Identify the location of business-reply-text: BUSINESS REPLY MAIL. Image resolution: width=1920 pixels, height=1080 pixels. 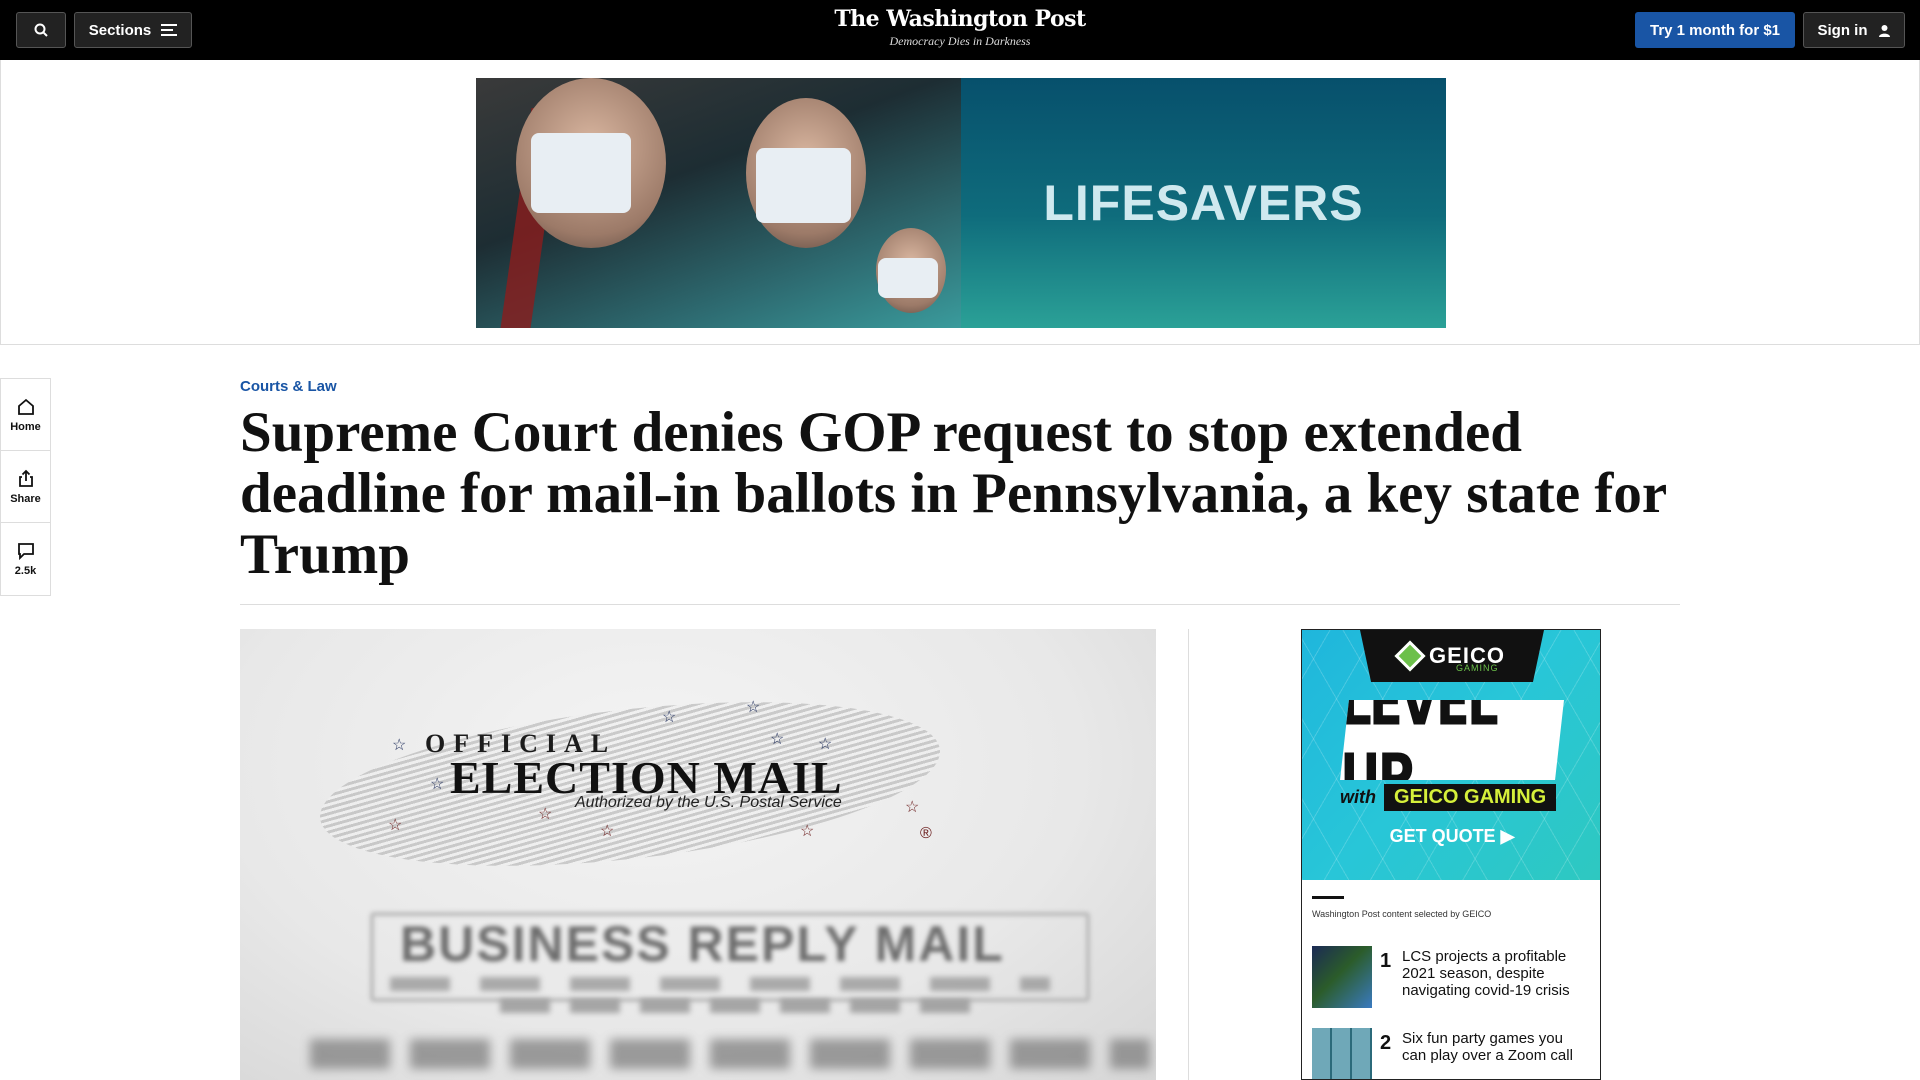
(702, 944).